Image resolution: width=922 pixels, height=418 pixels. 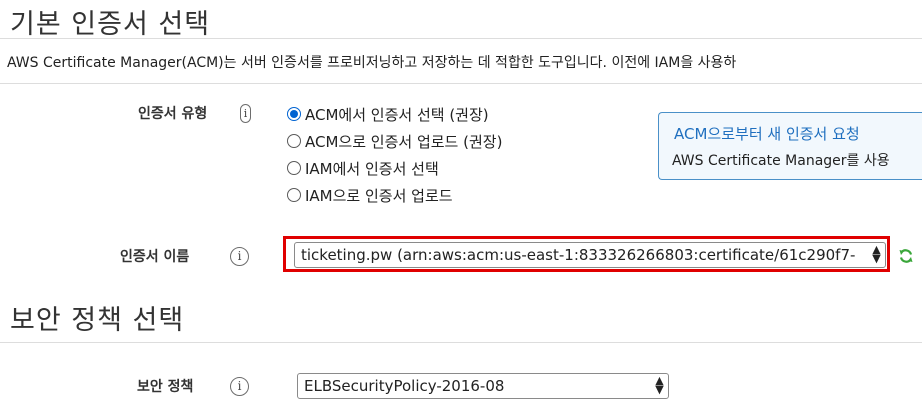 I want to click on security-policy-select: ELBSecurityPolicy-2016-08 ▲ ▼, so click(x=483, y=386).